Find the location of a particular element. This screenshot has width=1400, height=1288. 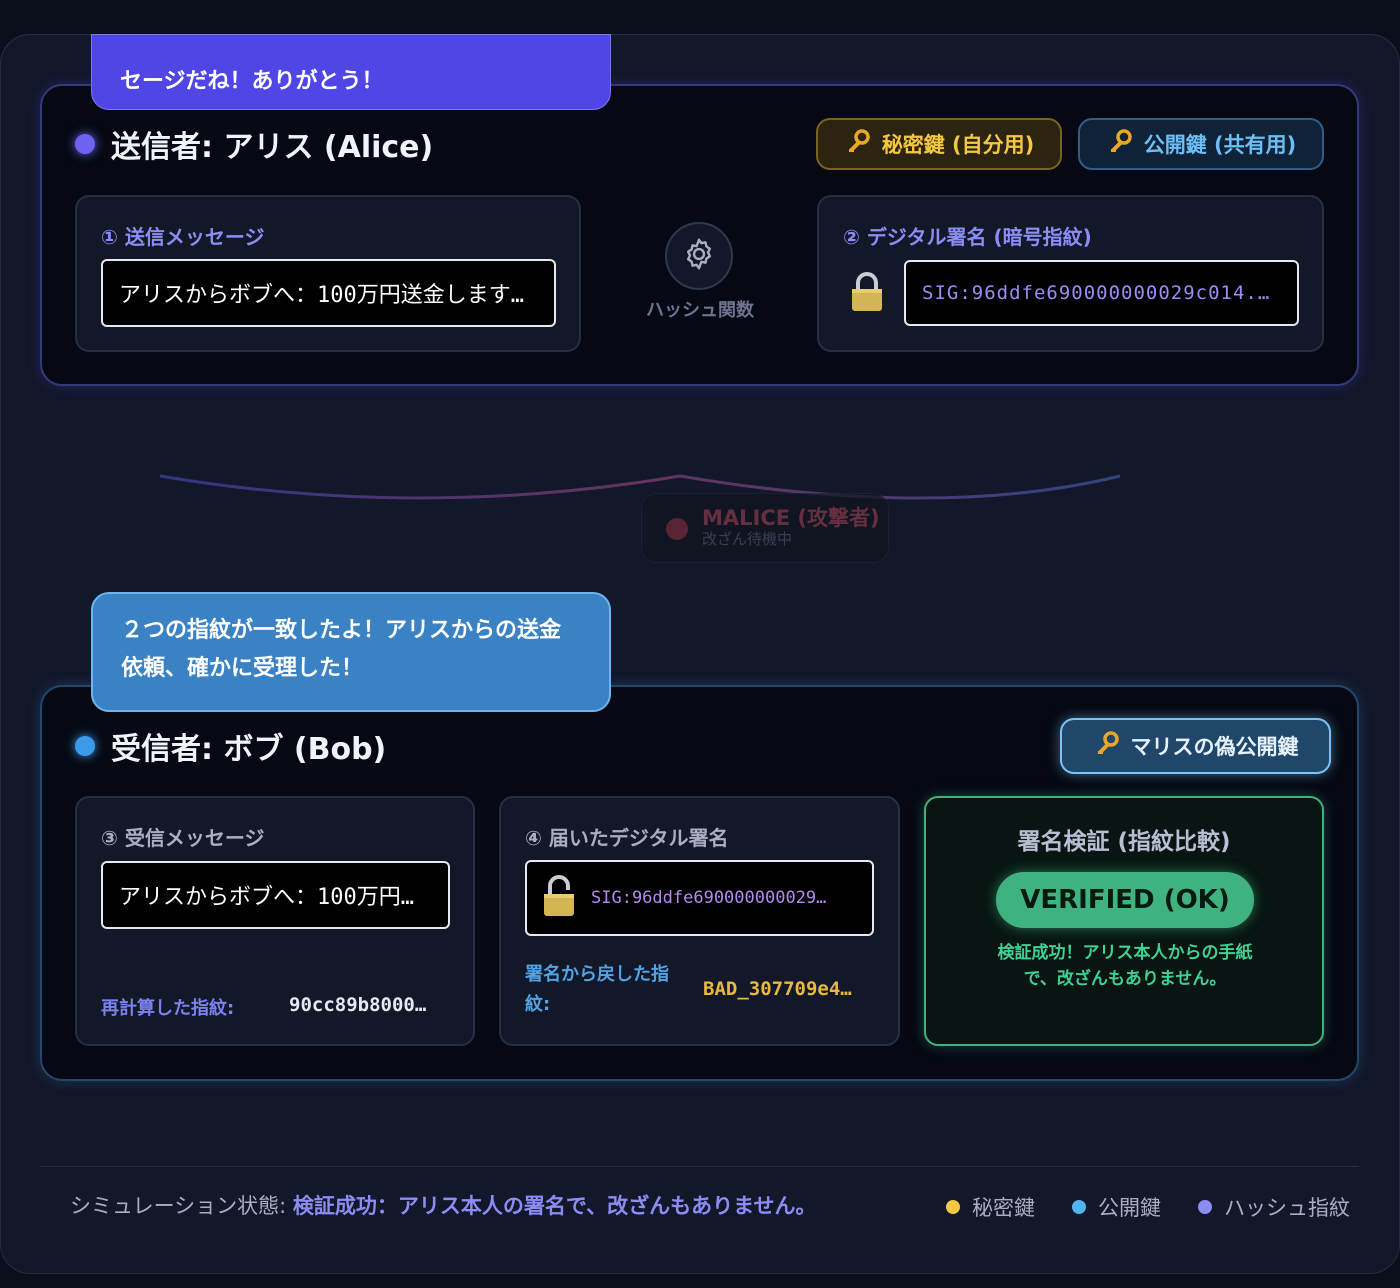

receiver-title-text: 受信者: ボブ (Bob) is located at coordinates (249, 749).